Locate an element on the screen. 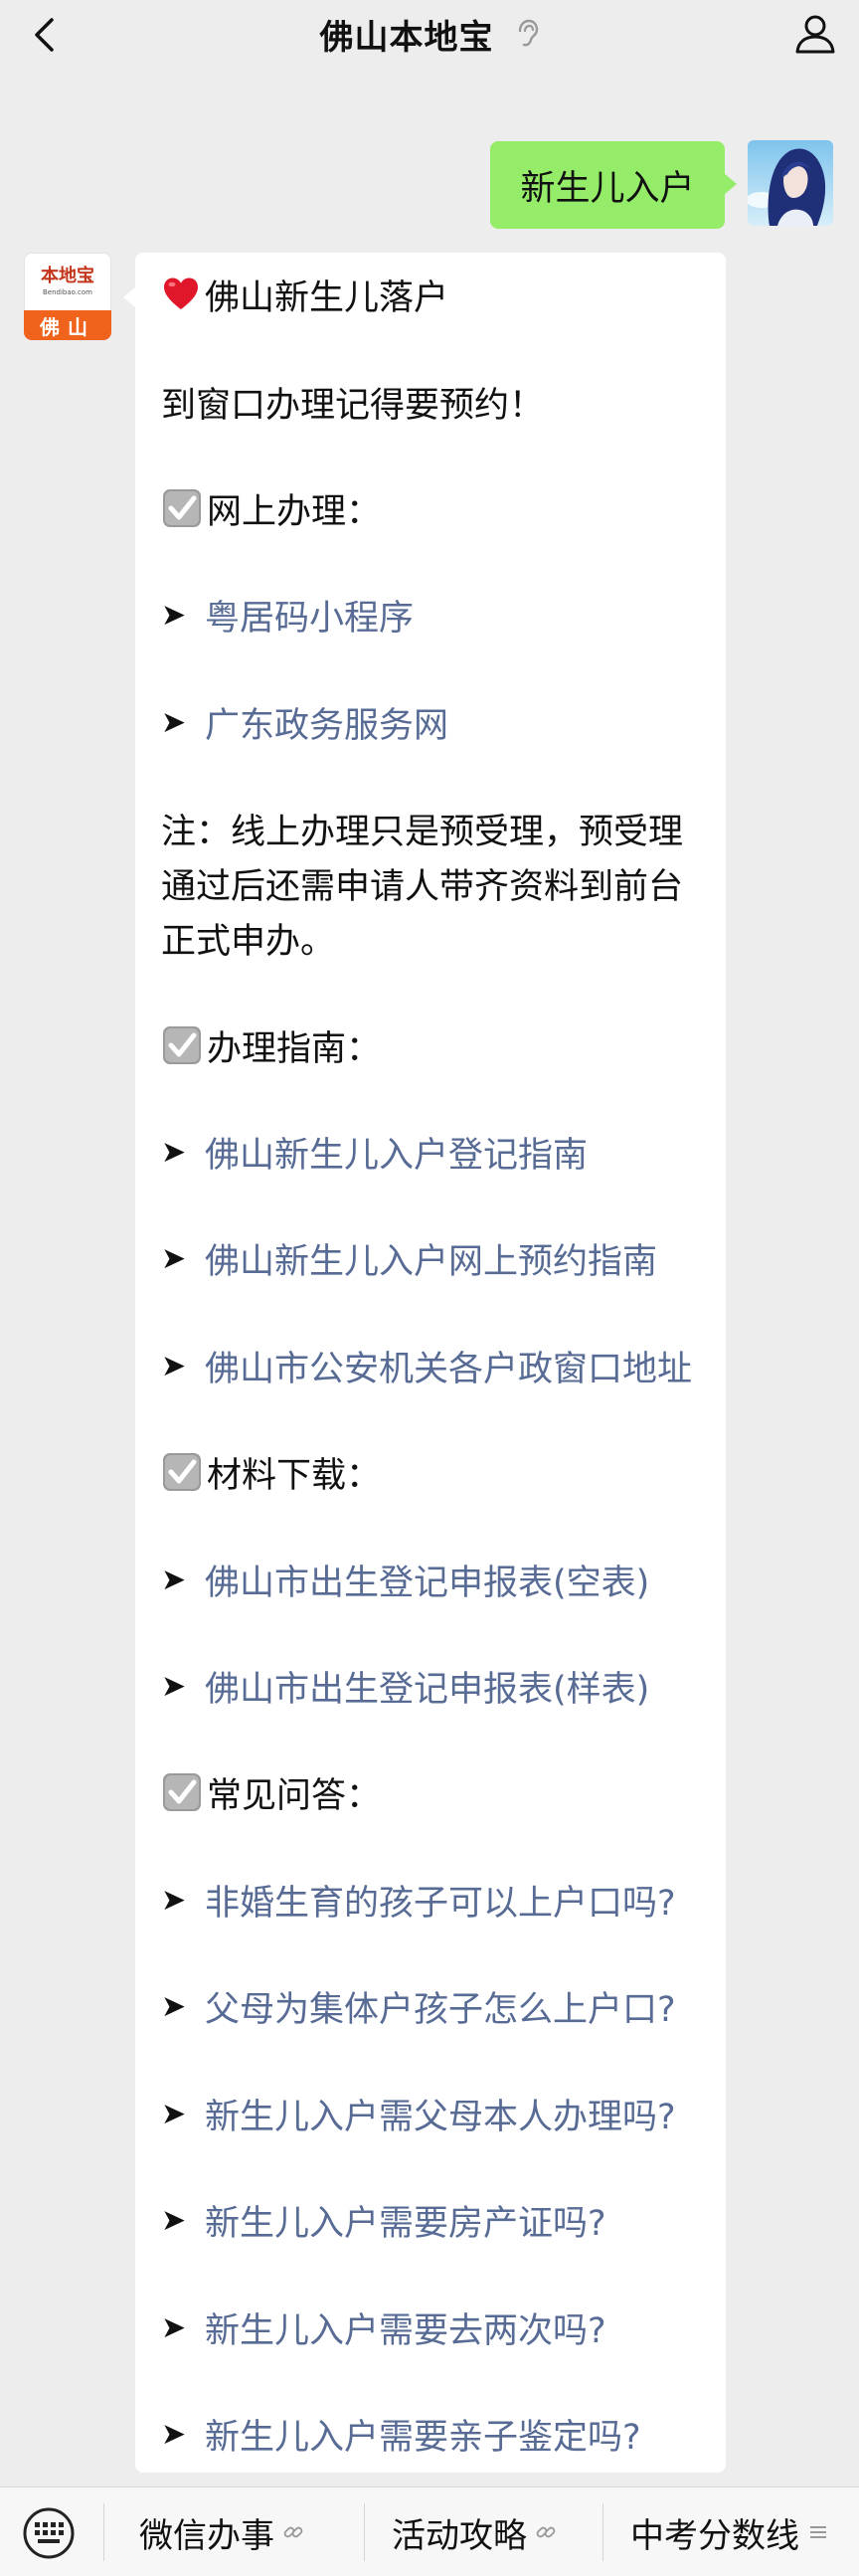  menu-item-label: 活动攻略 is located at coordinates (459, 2535).